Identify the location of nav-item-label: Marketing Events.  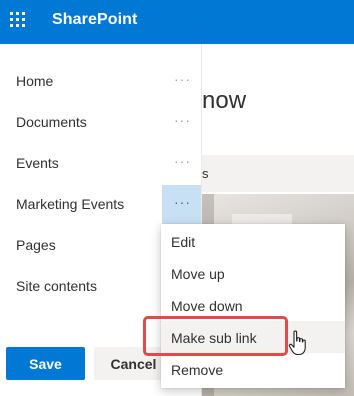
(70, 204).